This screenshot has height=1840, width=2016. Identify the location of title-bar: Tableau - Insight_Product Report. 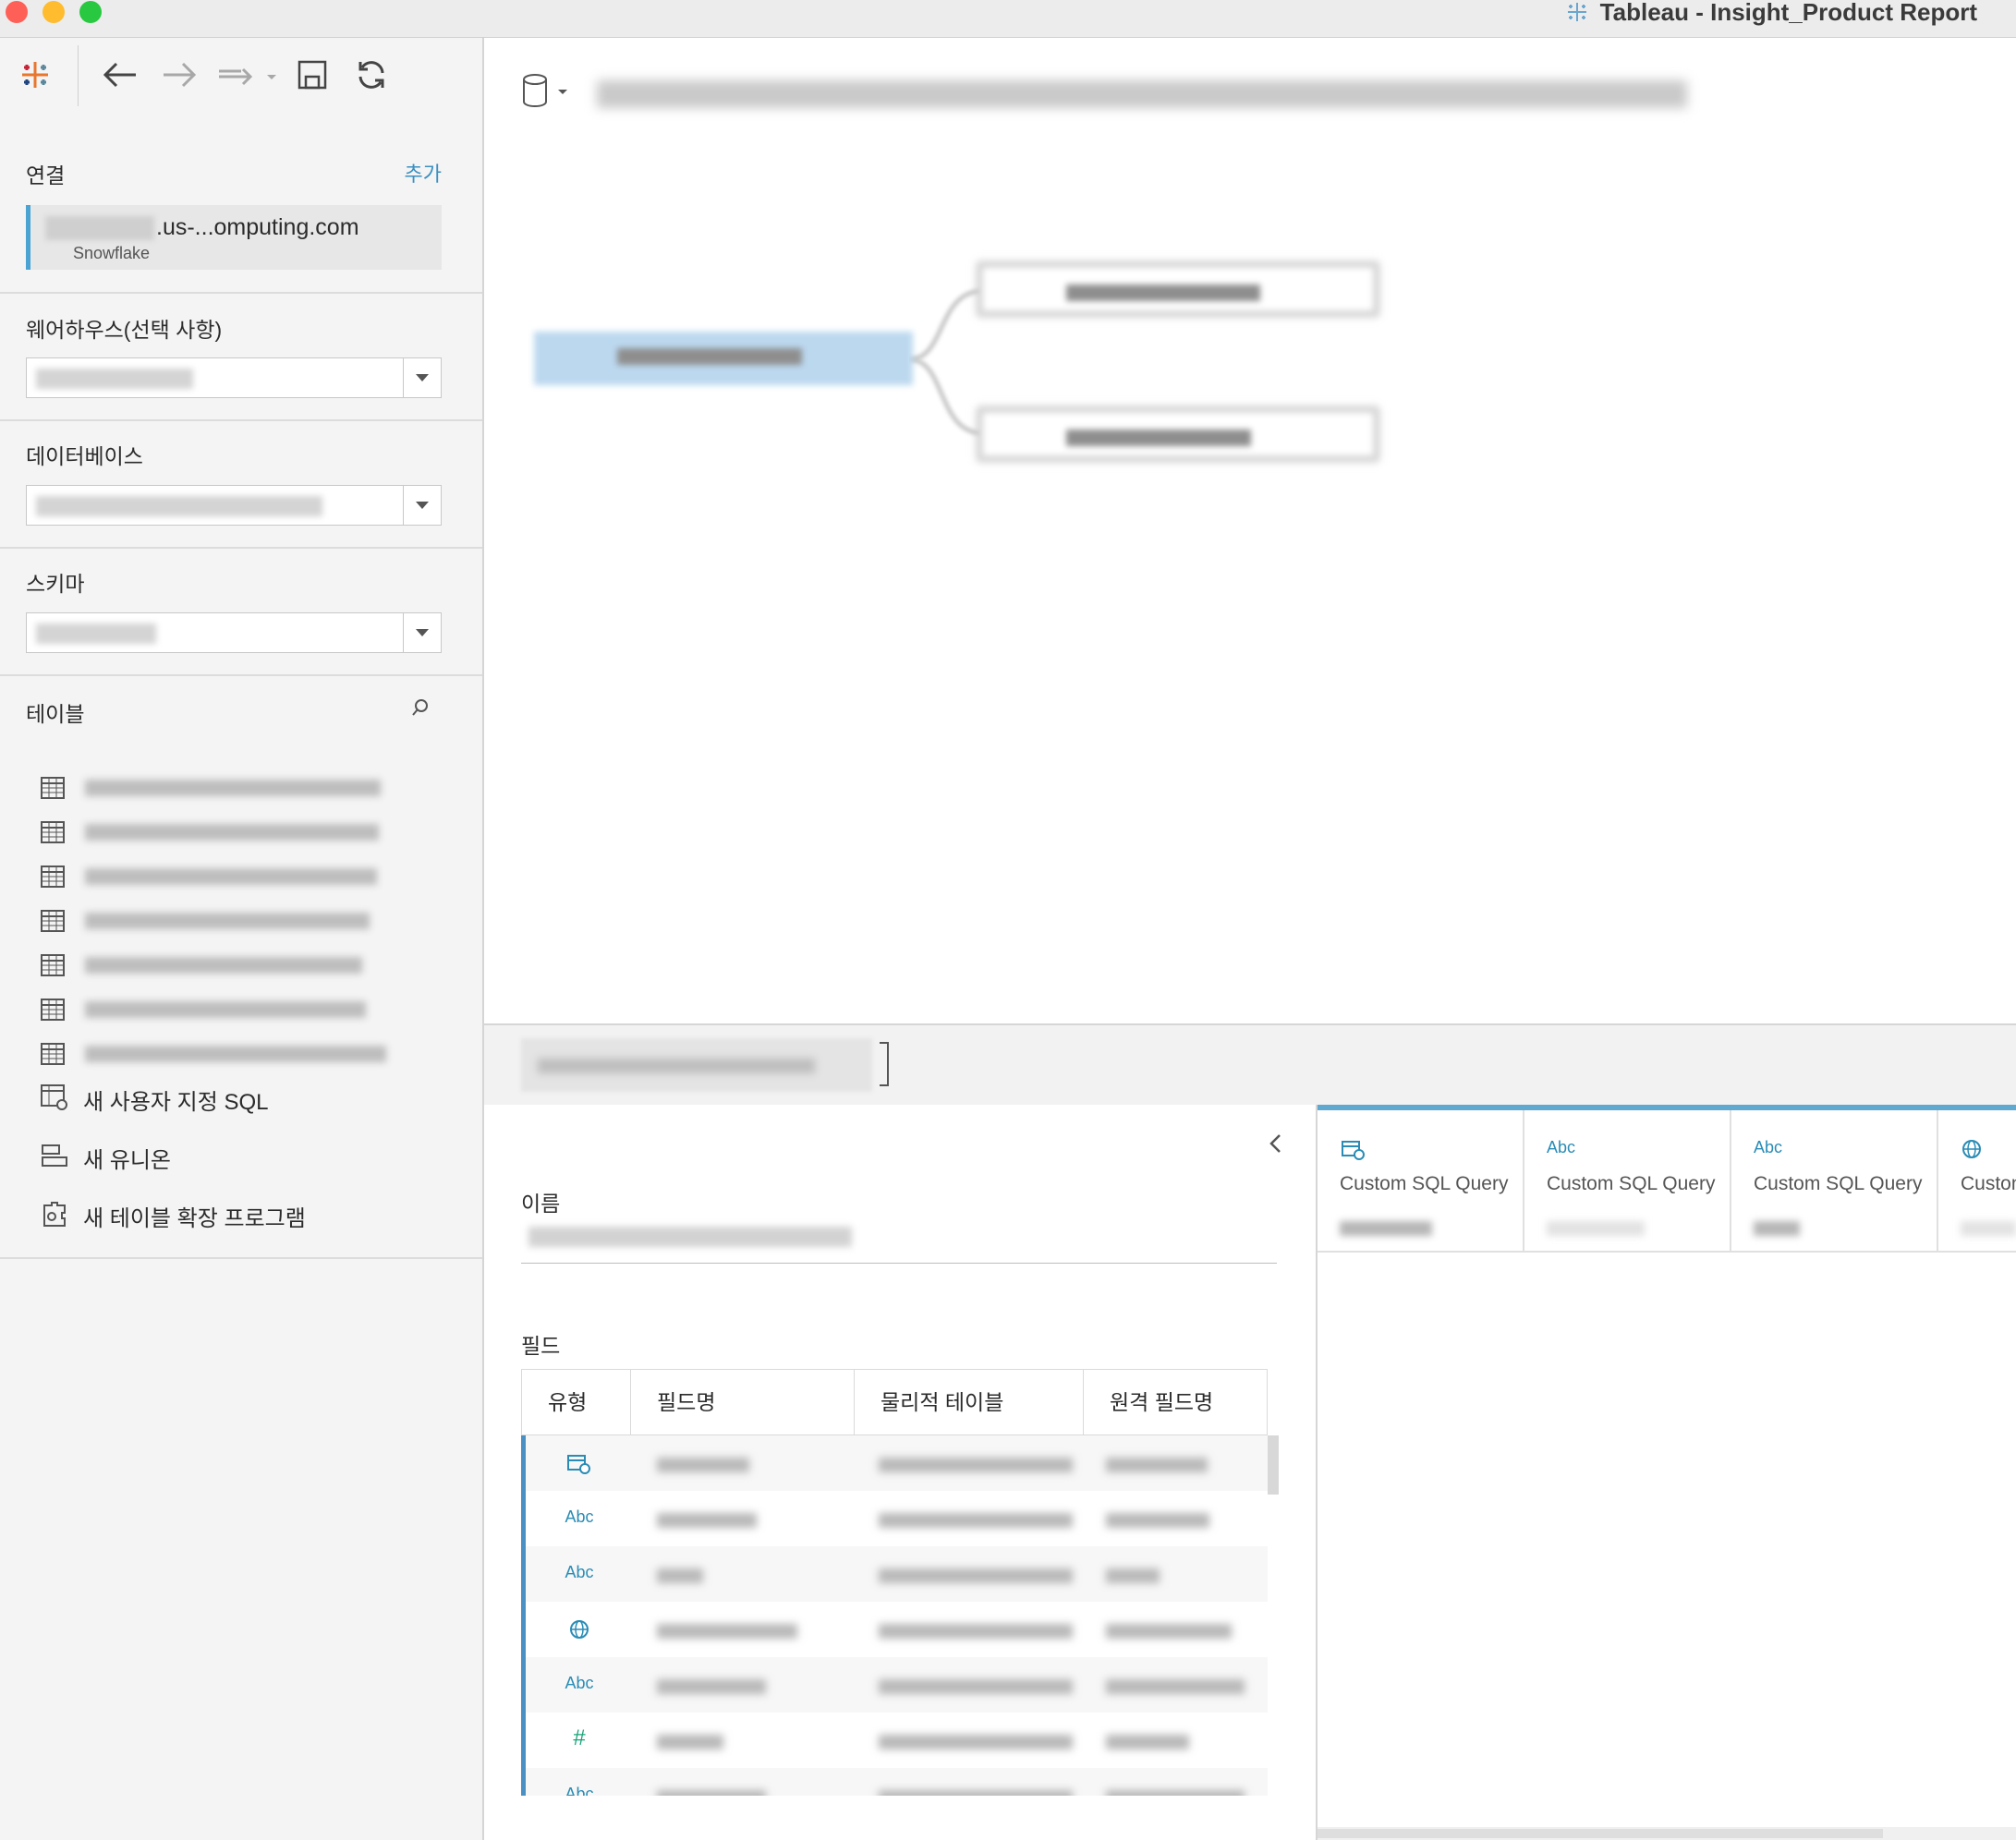
(1008, 19).